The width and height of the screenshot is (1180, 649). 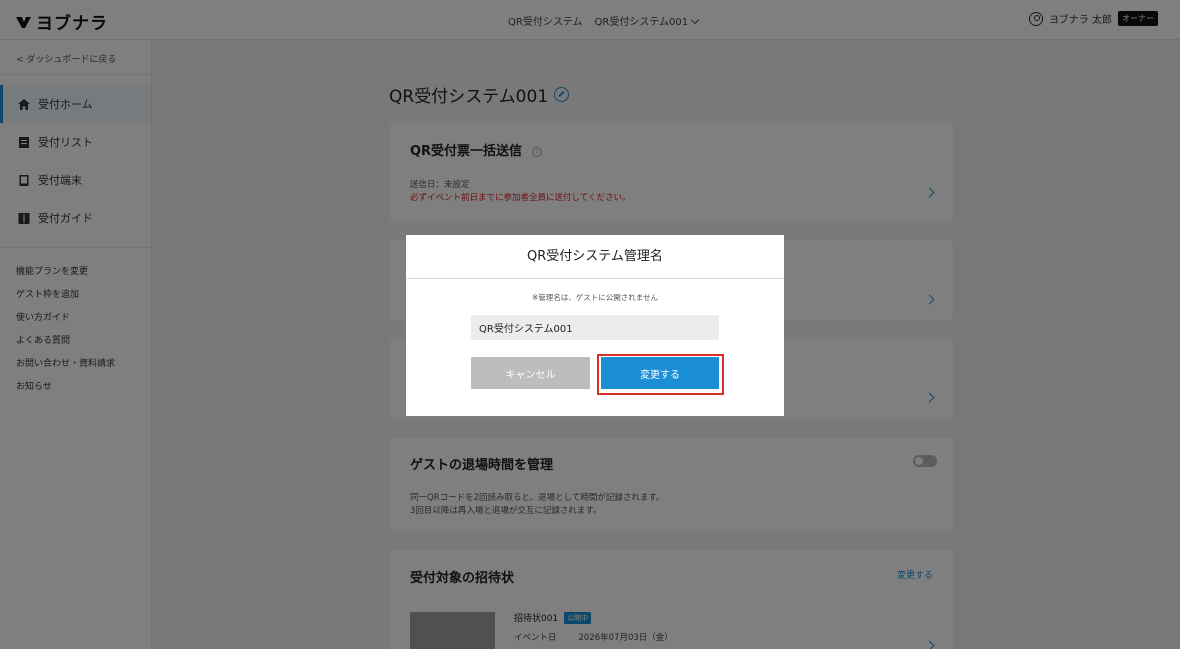 I want to click on cancel-button: キャンセル, so click(x=530, y=373).